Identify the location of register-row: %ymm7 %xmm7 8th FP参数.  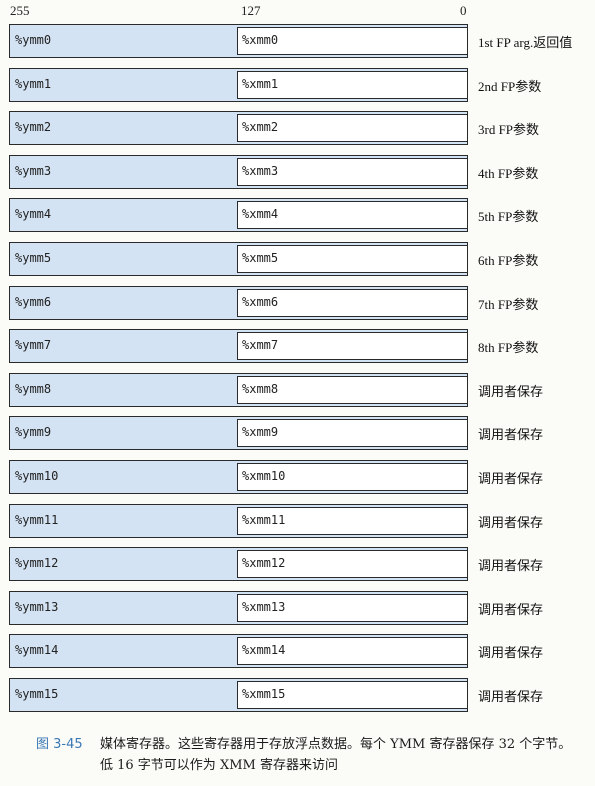
(297, 347).